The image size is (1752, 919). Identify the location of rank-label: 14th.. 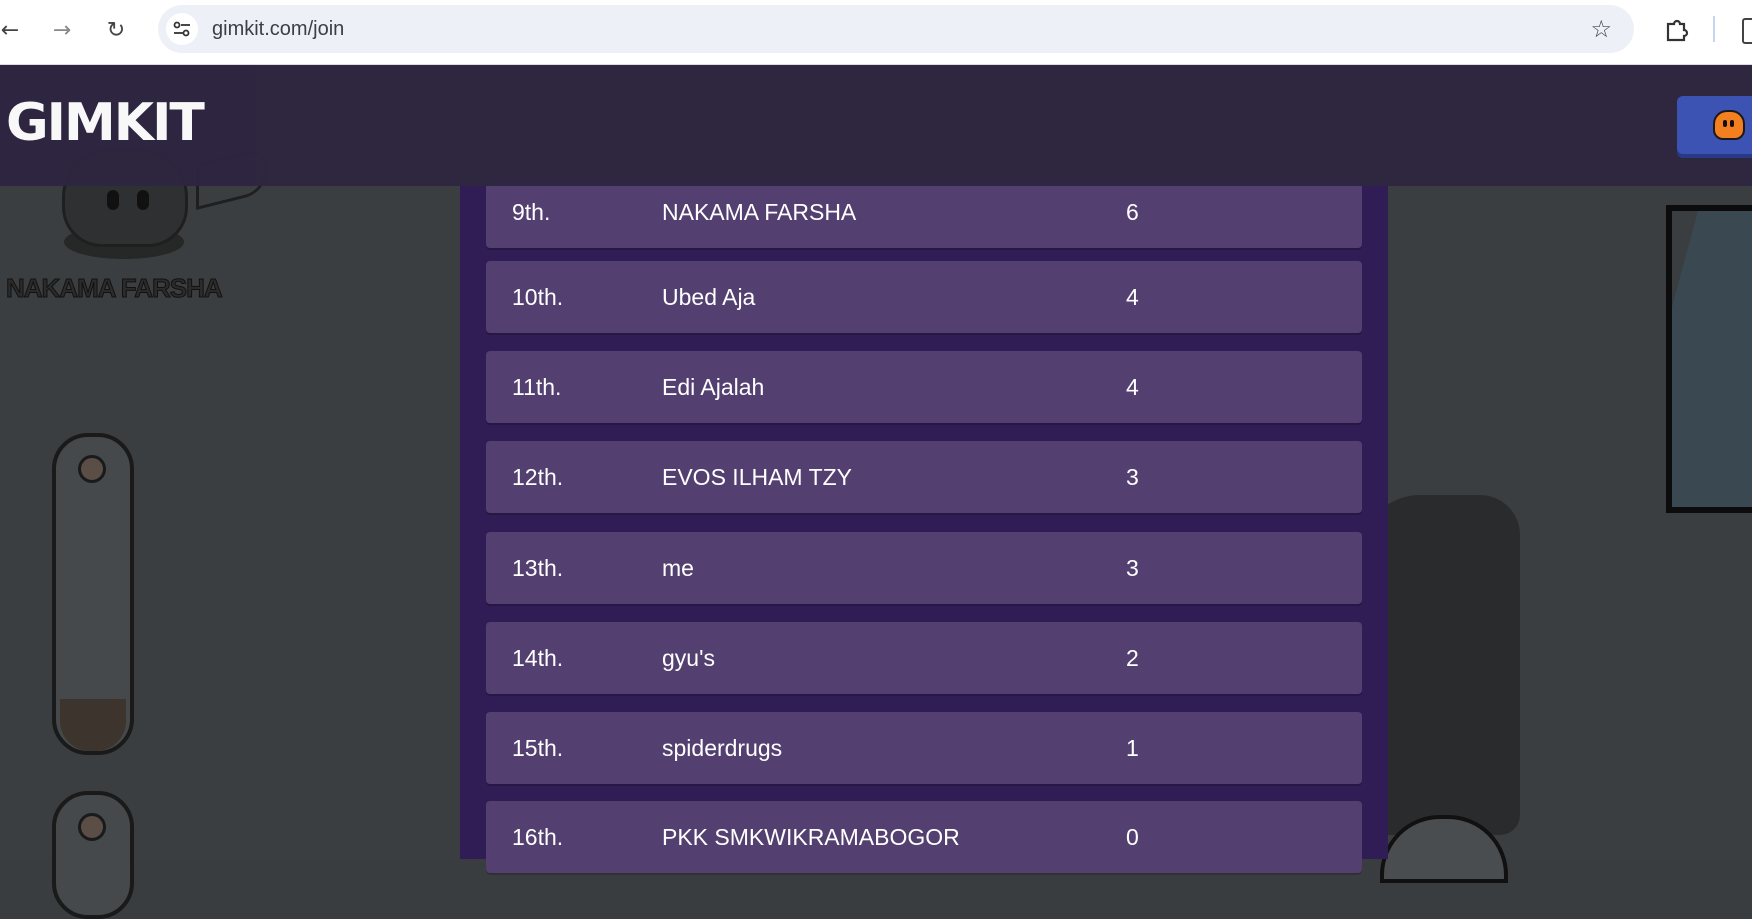
(538, 658).